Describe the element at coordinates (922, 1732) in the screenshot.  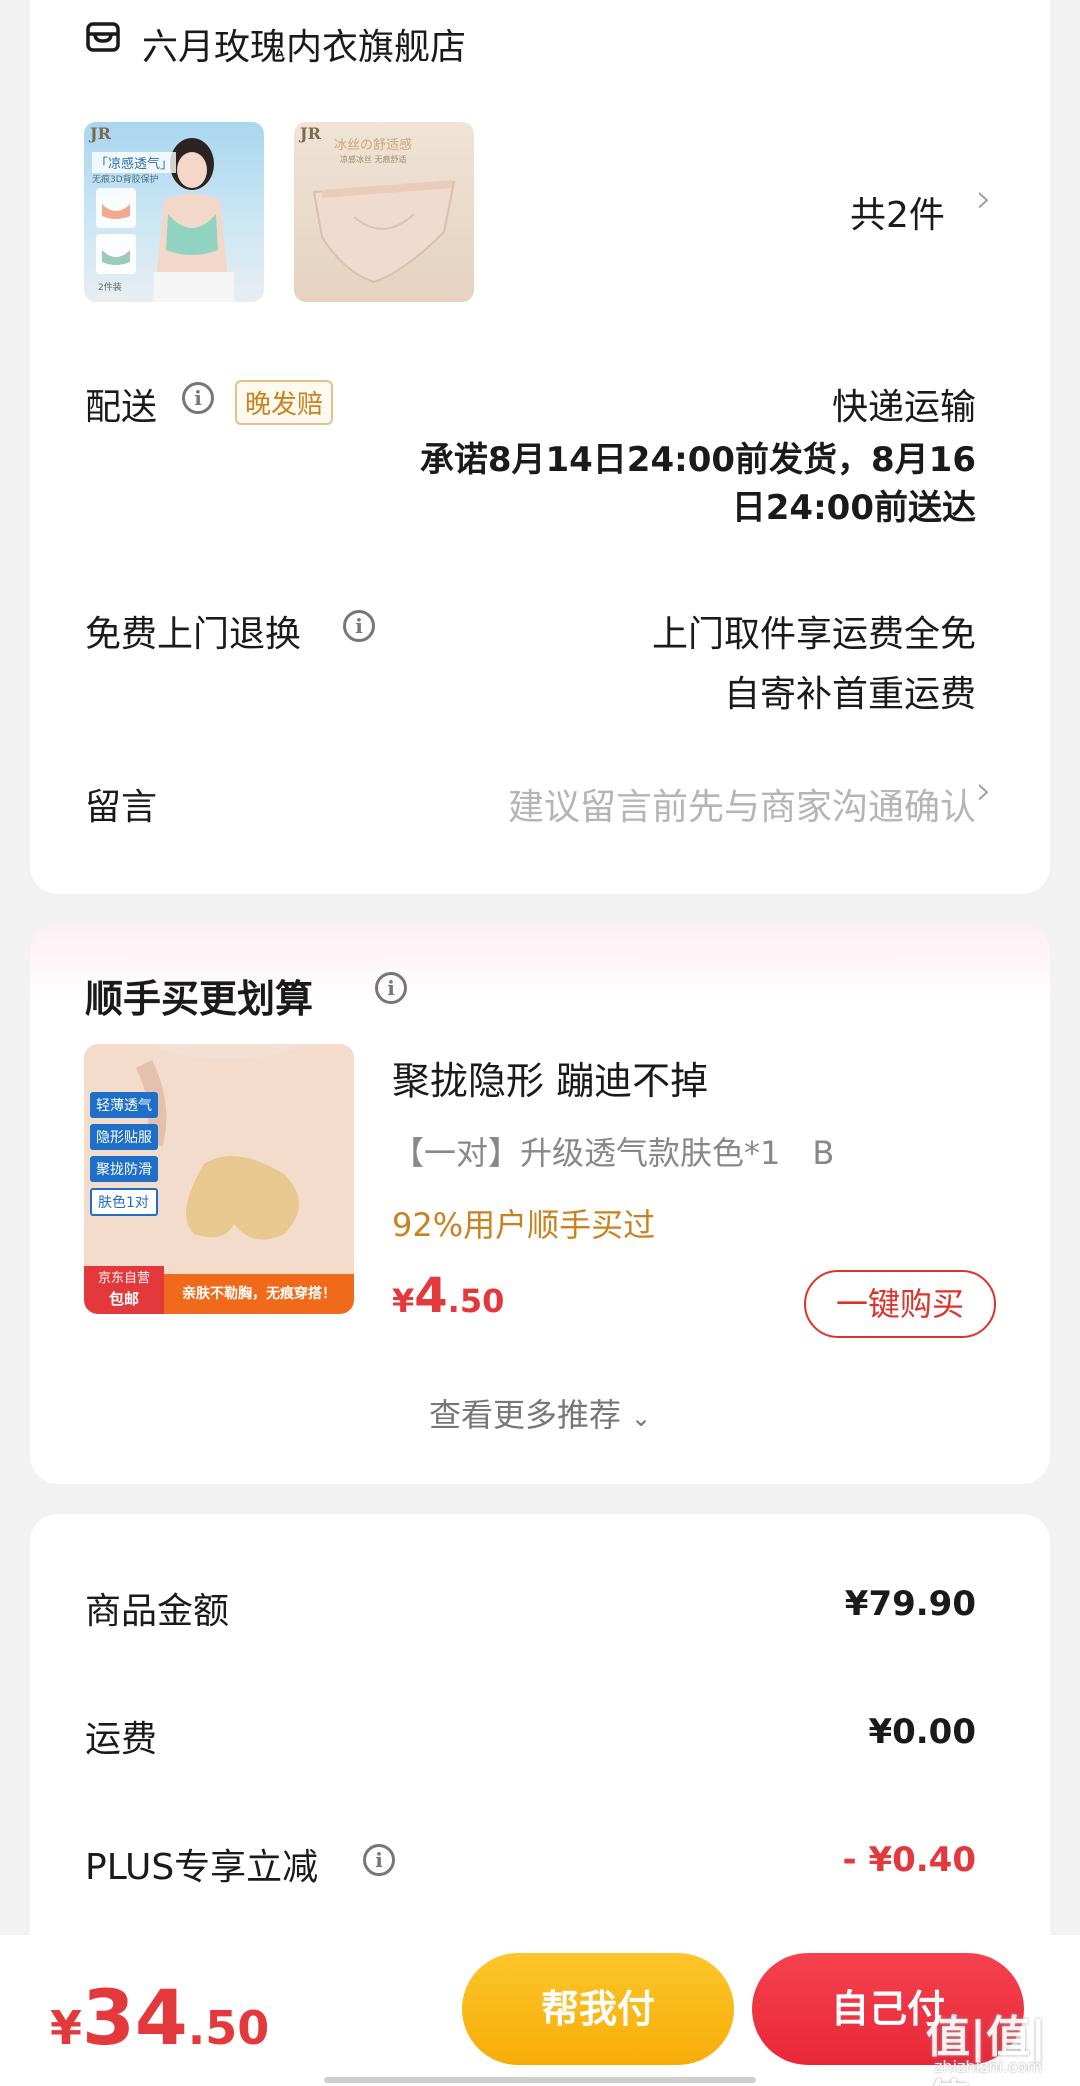
I see `shipping-fee-value: ¥0.00` at that location.